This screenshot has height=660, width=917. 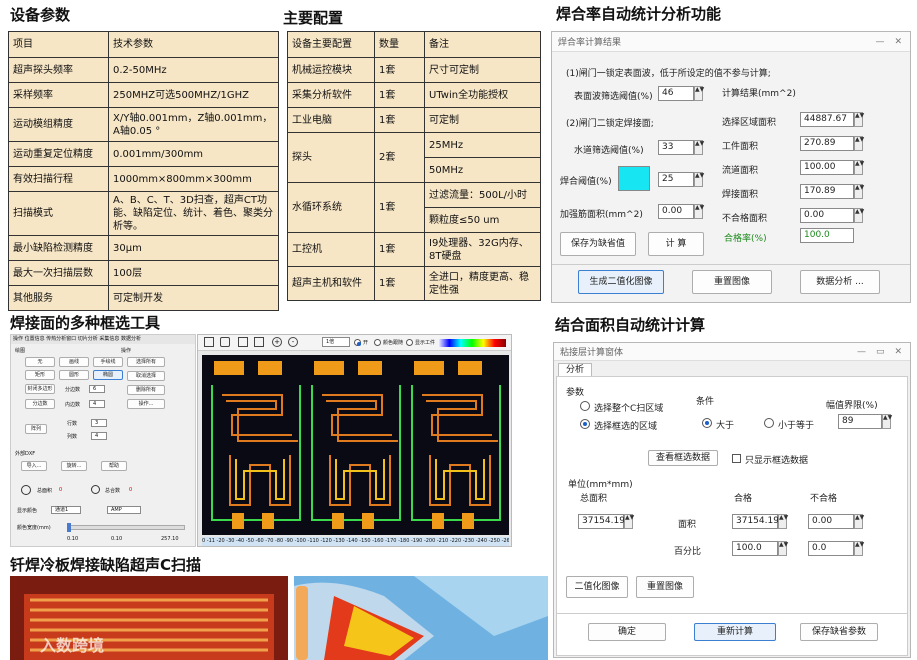 I want to click on view-framed-button: 查看框选数据, so click(x=683, y=458).